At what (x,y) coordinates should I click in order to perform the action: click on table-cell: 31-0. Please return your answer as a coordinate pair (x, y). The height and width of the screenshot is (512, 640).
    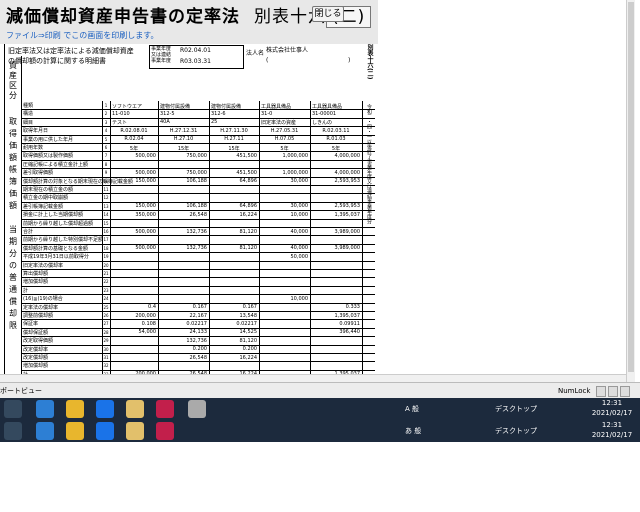
    Looking at the image, I should click on (284, 114).